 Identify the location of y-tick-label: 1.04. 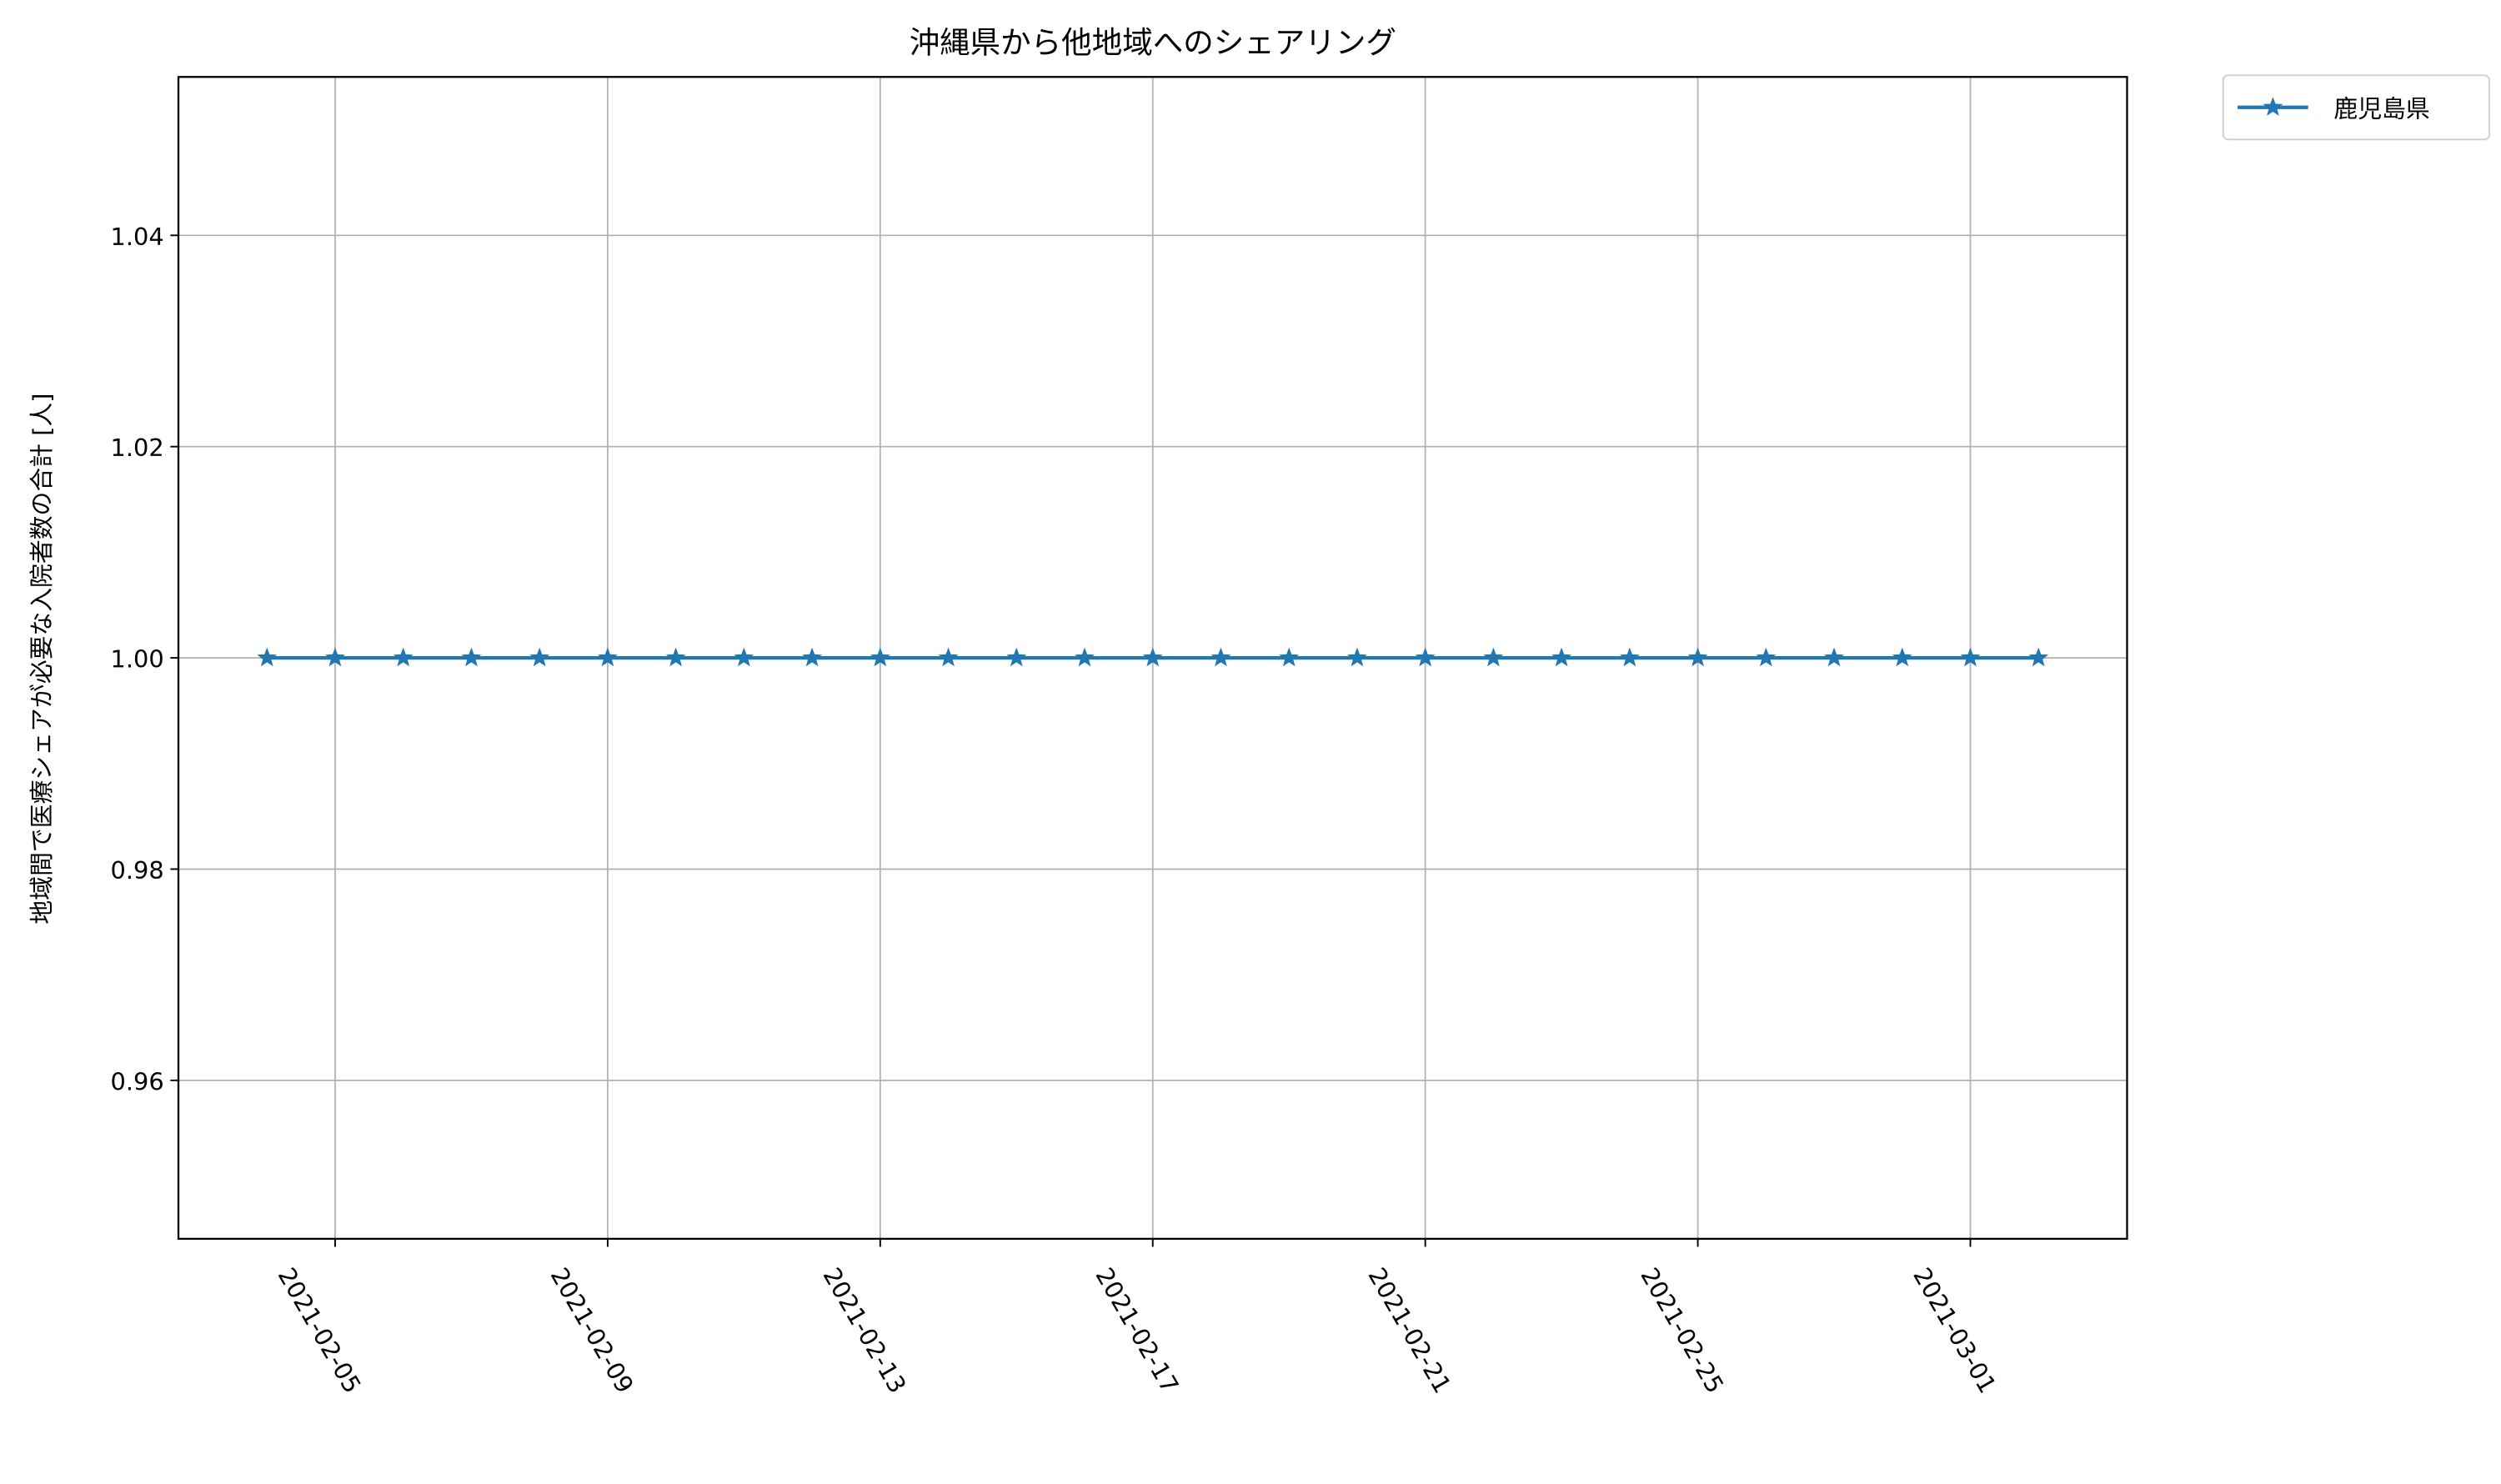
(137, 237).